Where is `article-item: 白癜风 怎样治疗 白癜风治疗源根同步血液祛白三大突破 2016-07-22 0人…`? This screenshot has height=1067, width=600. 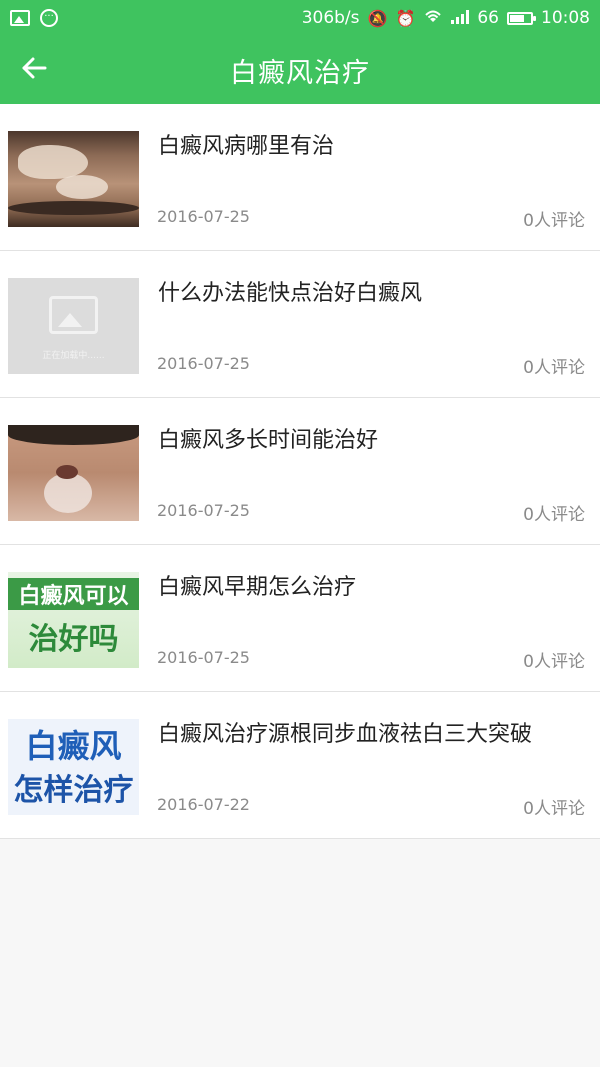 article-item: 白癜风 怎样治疗 白癜风治疗源根同步血液祛白三大突破 2016-07-22 0人… is located at coordinates (300, 765).